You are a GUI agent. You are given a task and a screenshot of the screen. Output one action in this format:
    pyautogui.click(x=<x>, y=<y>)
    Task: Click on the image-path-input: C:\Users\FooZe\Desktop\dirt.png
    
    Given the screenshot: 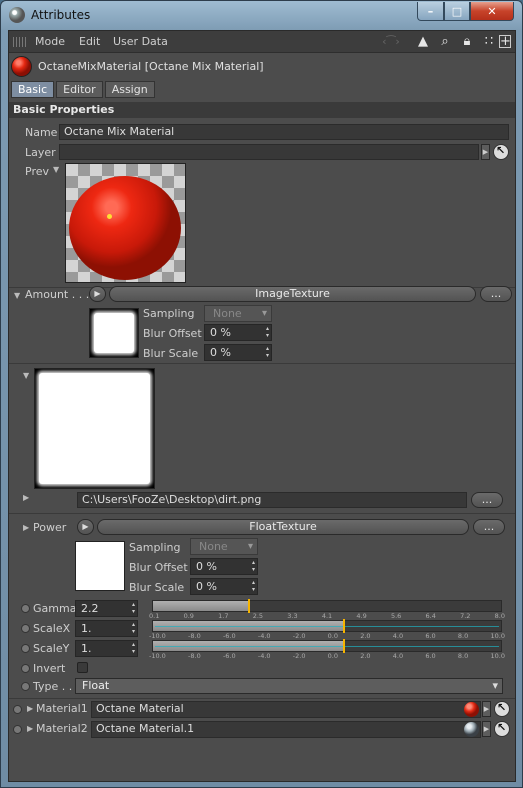 What is the action you would take?
    pyautogui.click(x=272, y=500)
    